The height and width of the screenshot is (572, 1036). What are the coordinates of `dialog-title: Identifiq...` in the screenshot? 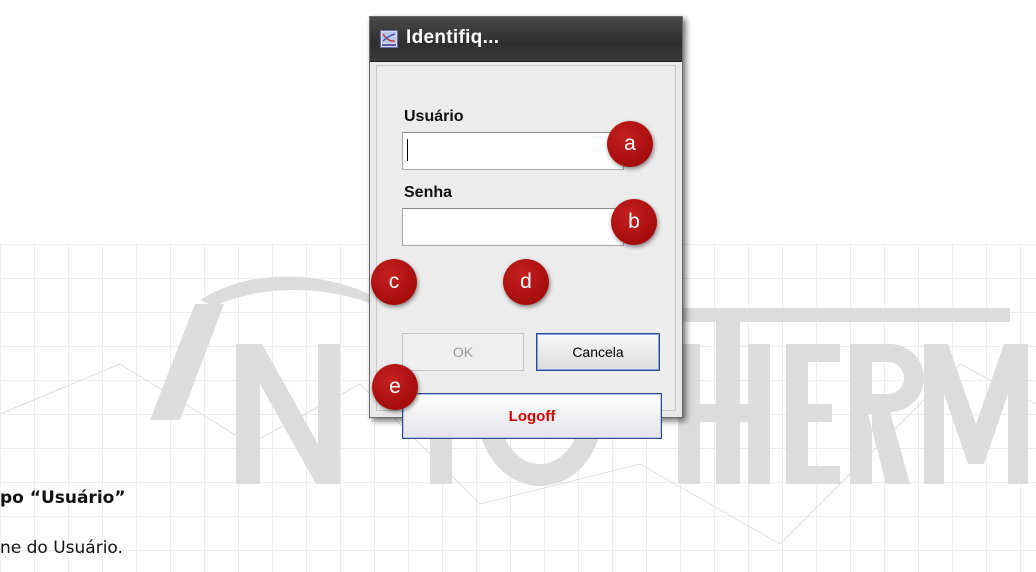 It's located at (453, 37).